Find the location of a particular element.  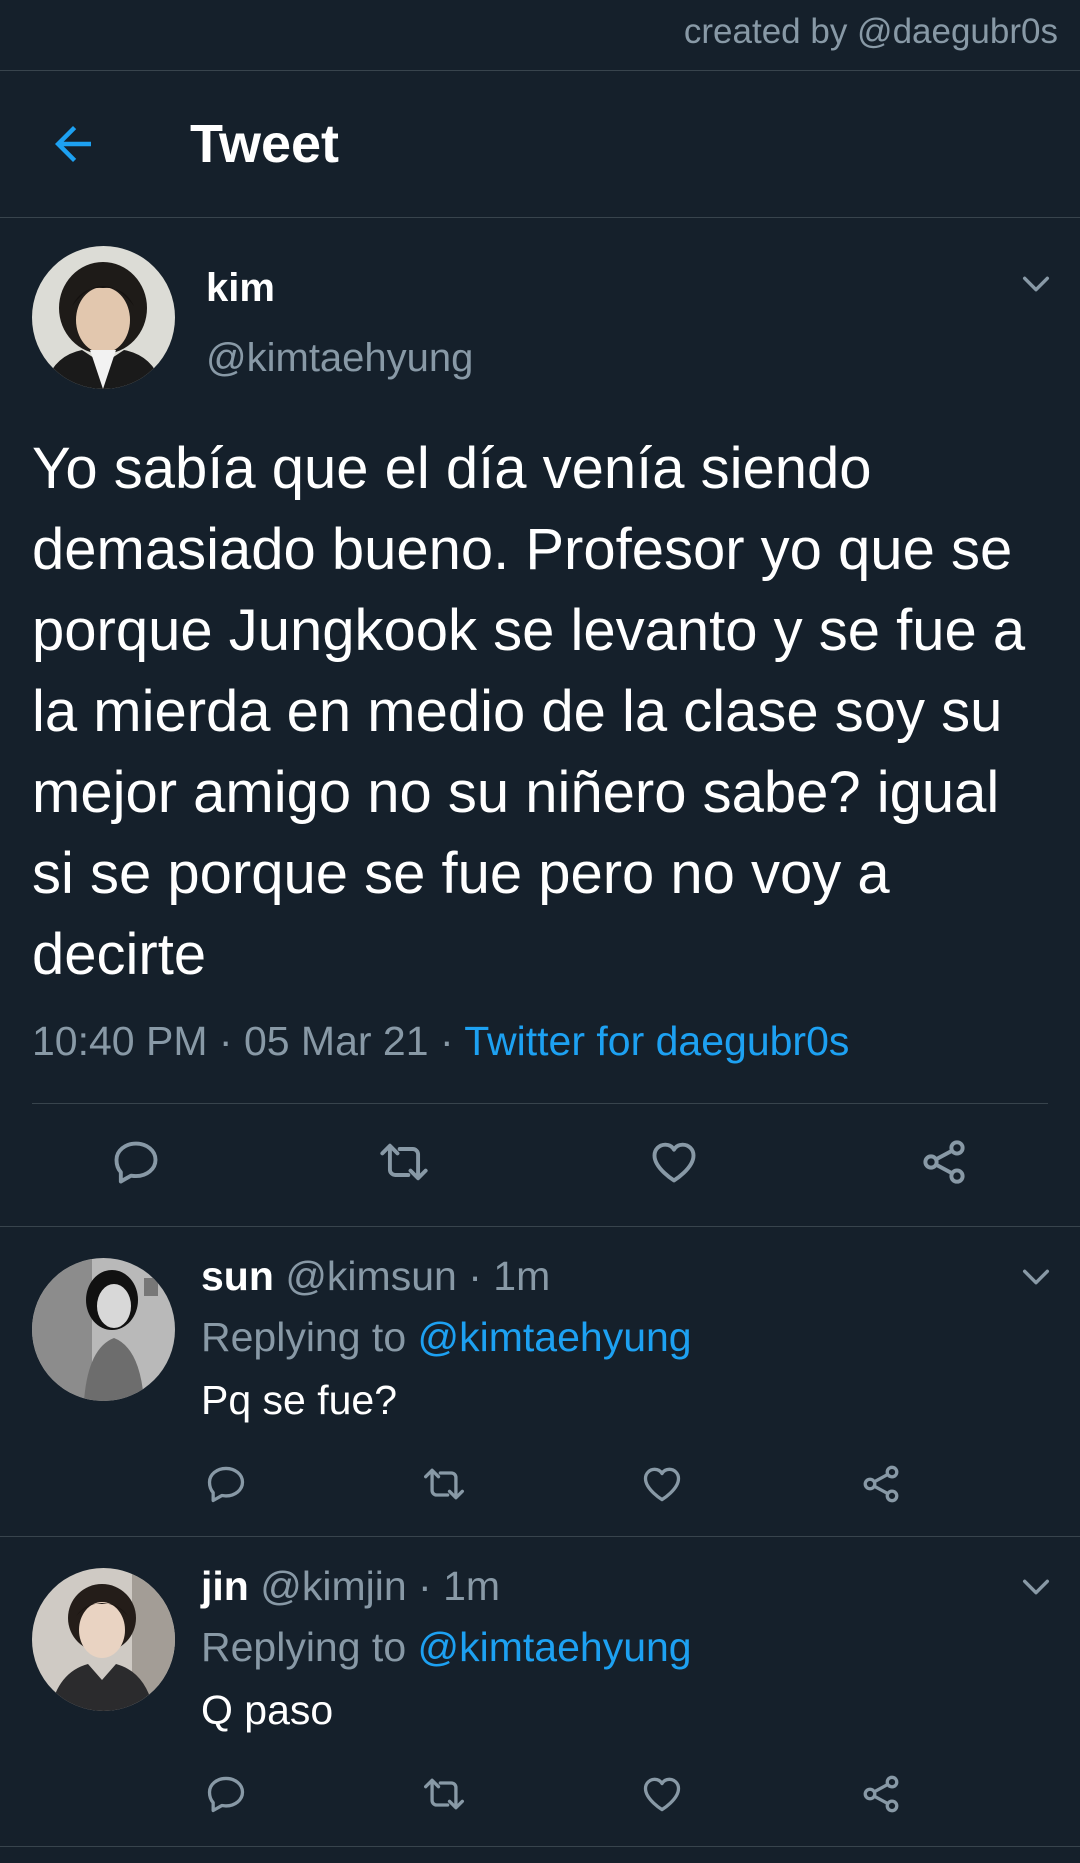

creator-credit: created by @daegubr0s is located at coordinates (870, 31).